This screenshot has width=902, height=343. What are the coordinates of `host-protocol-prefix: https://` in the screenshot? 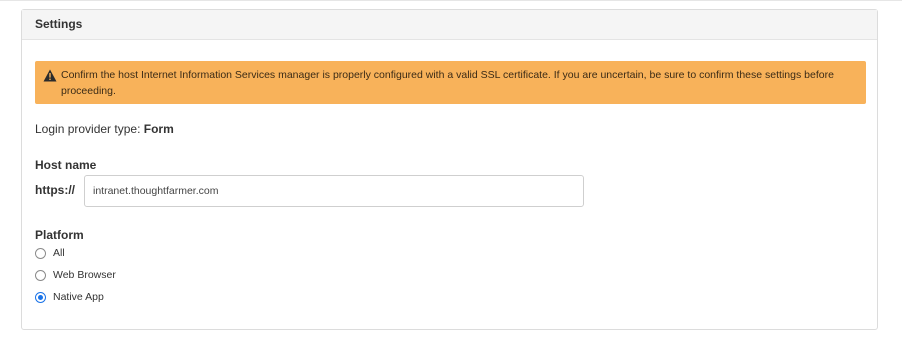 It's located at (55, 190).